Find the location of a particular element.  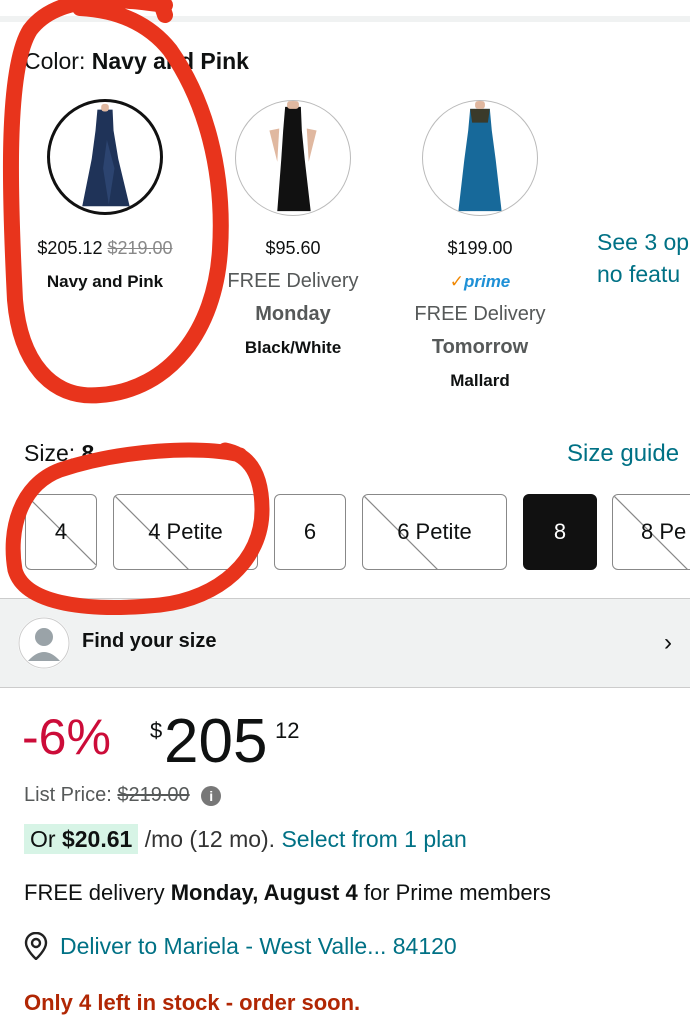

color-heading: Color: Navy and Pink is located at coordinates (136, 61).